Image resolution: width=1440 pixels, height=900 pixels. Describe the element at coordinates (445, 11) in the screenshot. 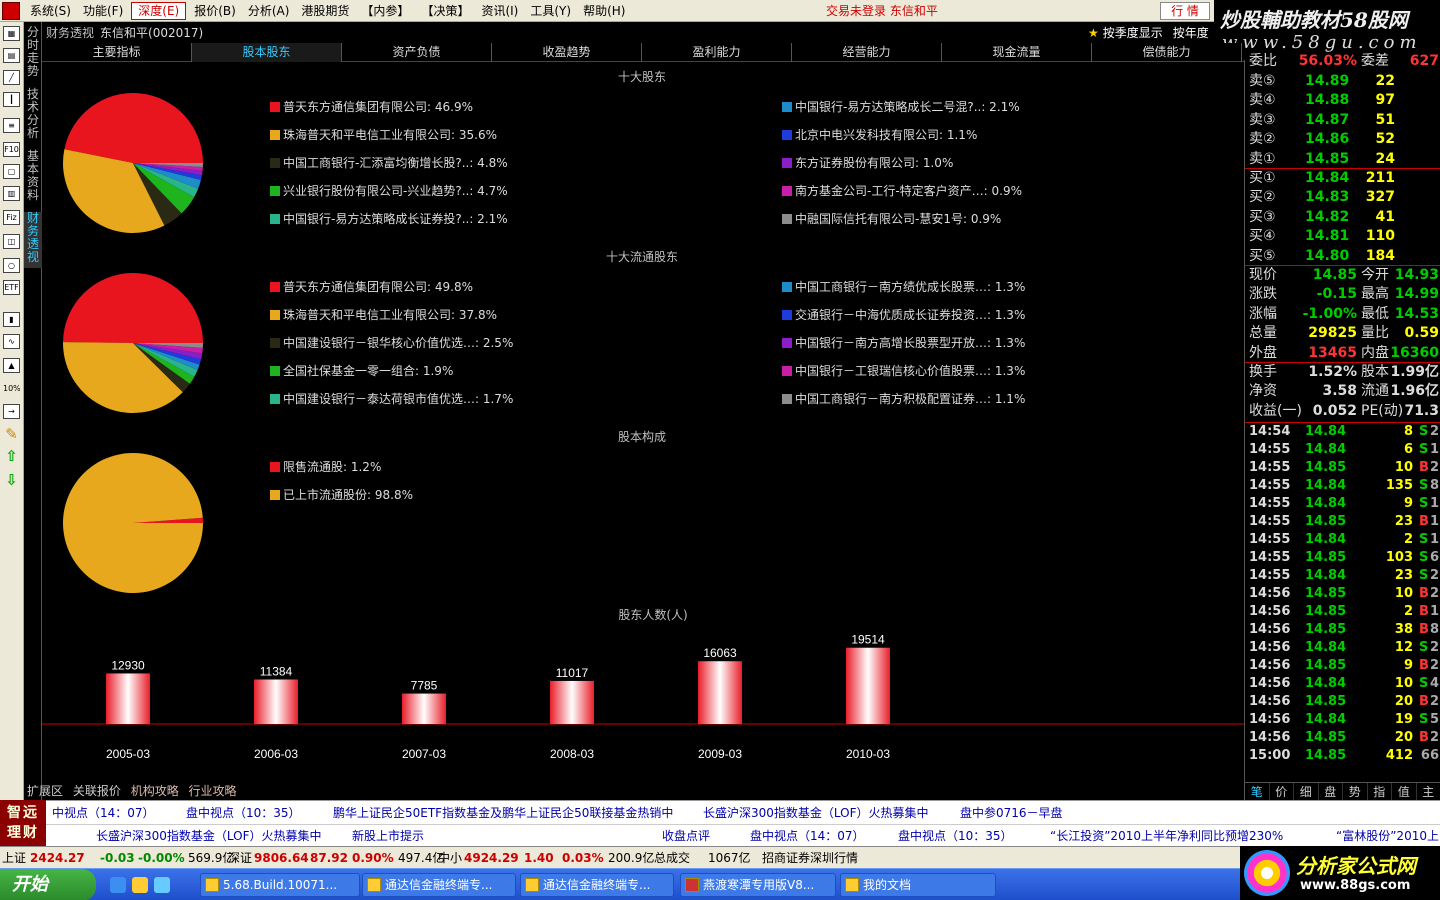

I see `menu-decision: 【决策】` at that location.